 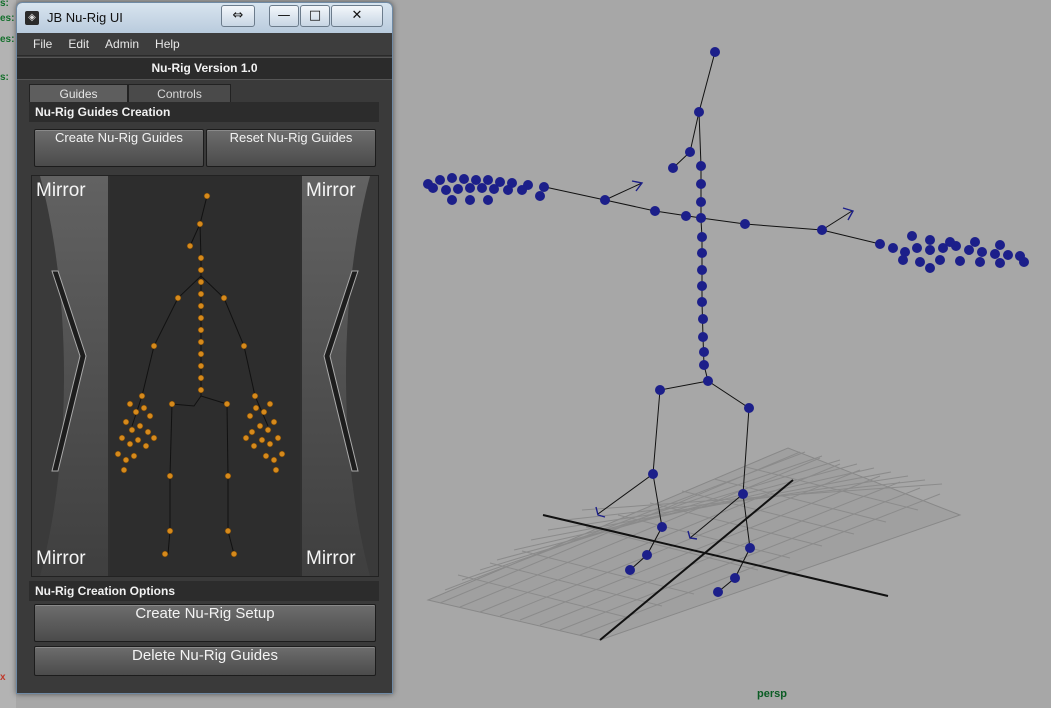 What do you see at coordinates (200, 375) in the screenshot?
I see `guide-rig-svg` at bounding box center [200, 375].